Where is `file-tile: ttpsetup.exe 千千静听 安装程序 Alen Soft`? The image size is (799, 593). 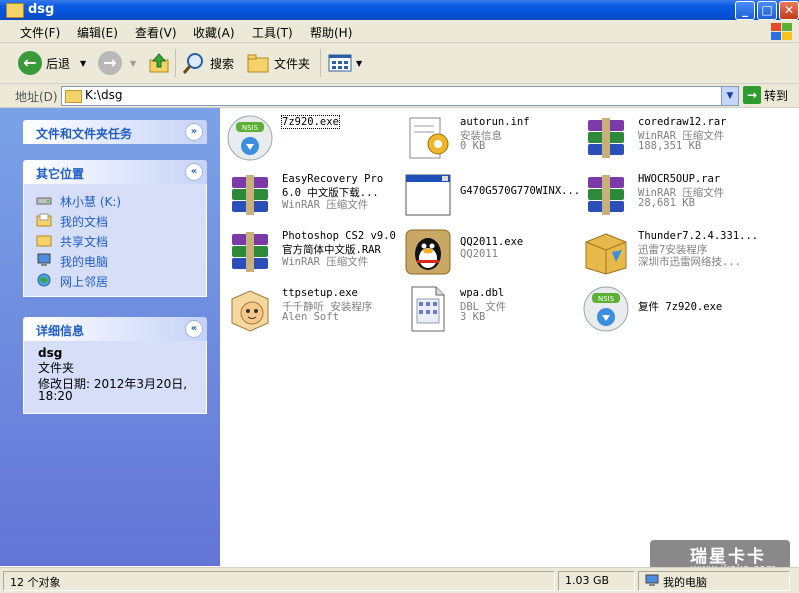 file-tile: ttpsetup.exe 千千静听 安装程序 Alen Soft is located at coordinates (316, 309).